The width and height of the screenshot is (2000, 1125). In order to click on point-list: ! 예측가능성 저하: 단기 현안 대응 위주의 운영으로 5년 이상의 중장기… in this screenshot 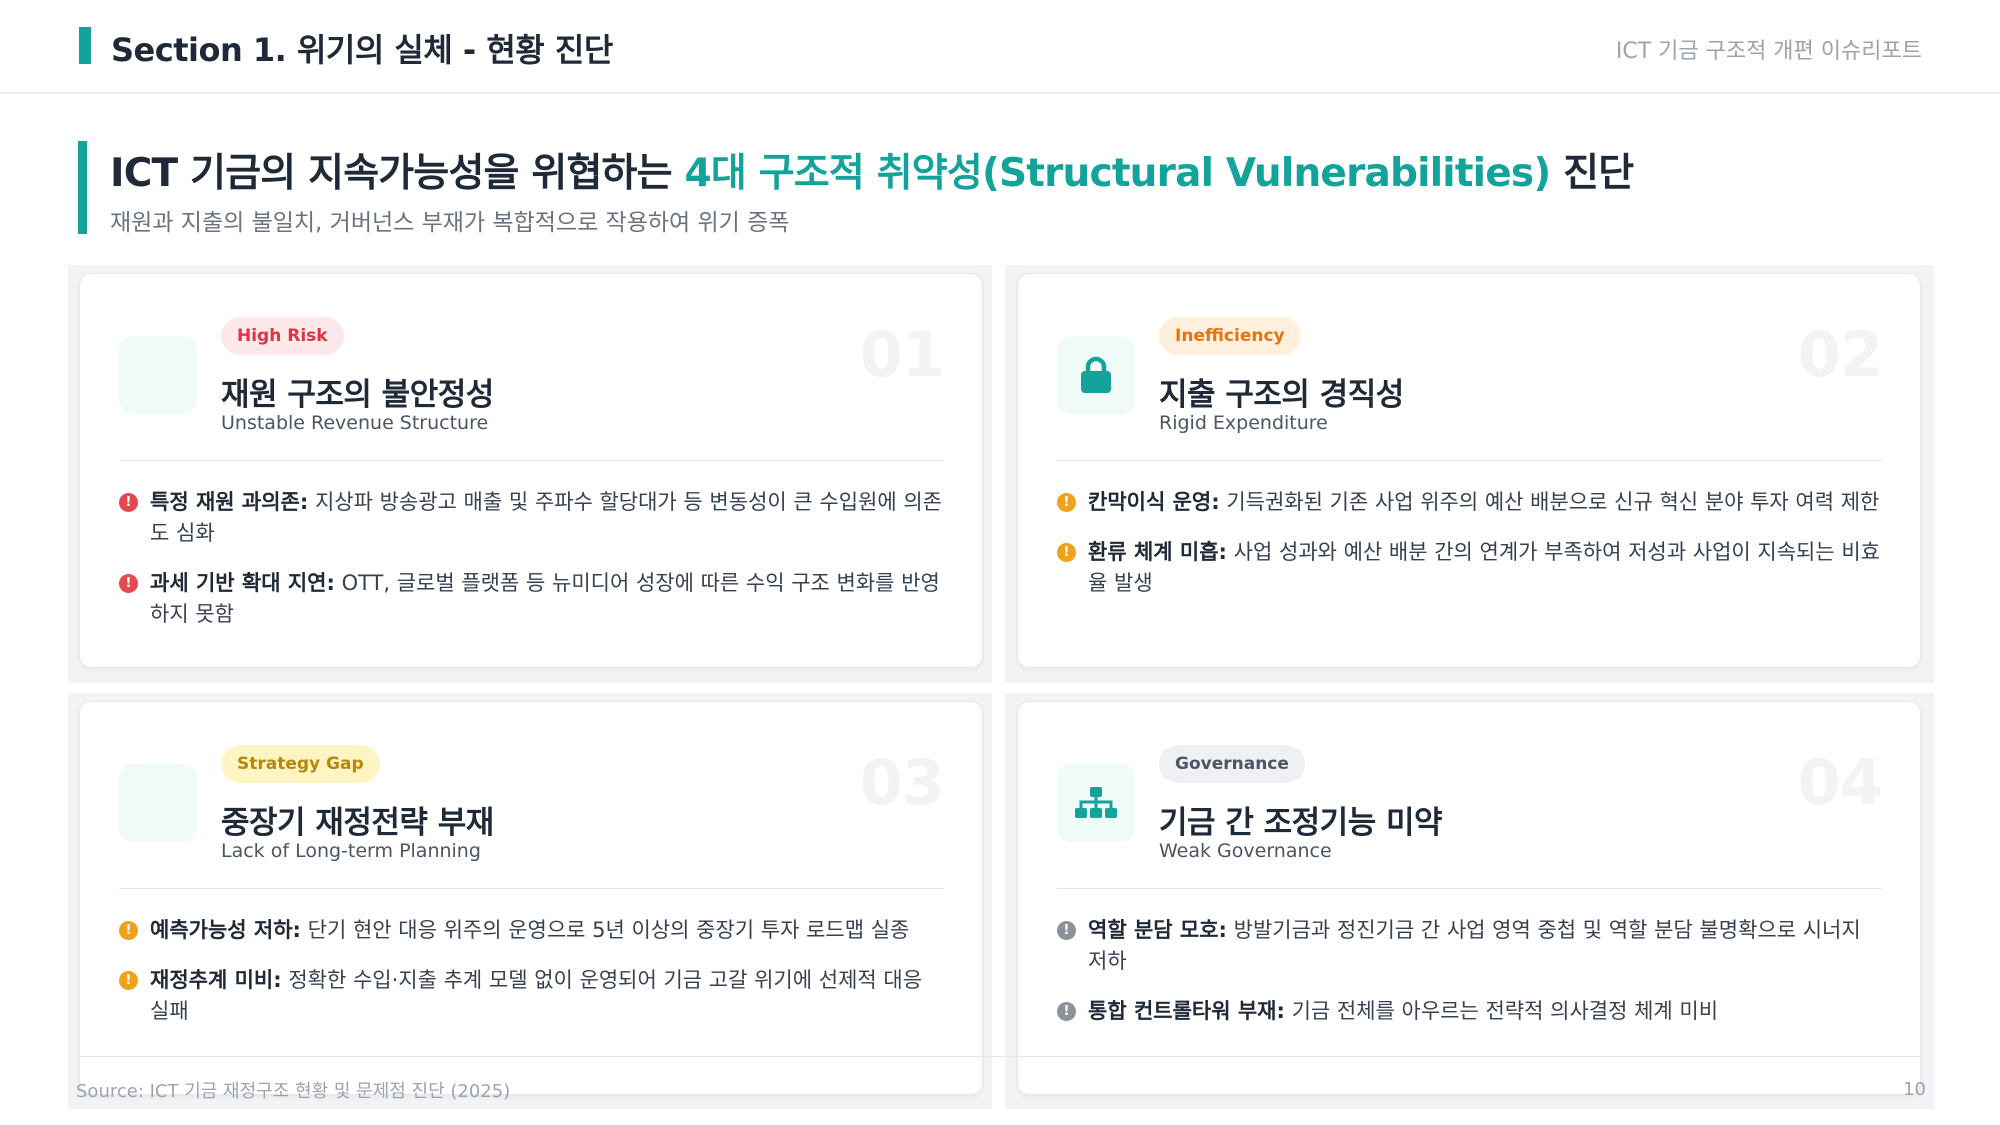, I will do `click(531, 980)`.